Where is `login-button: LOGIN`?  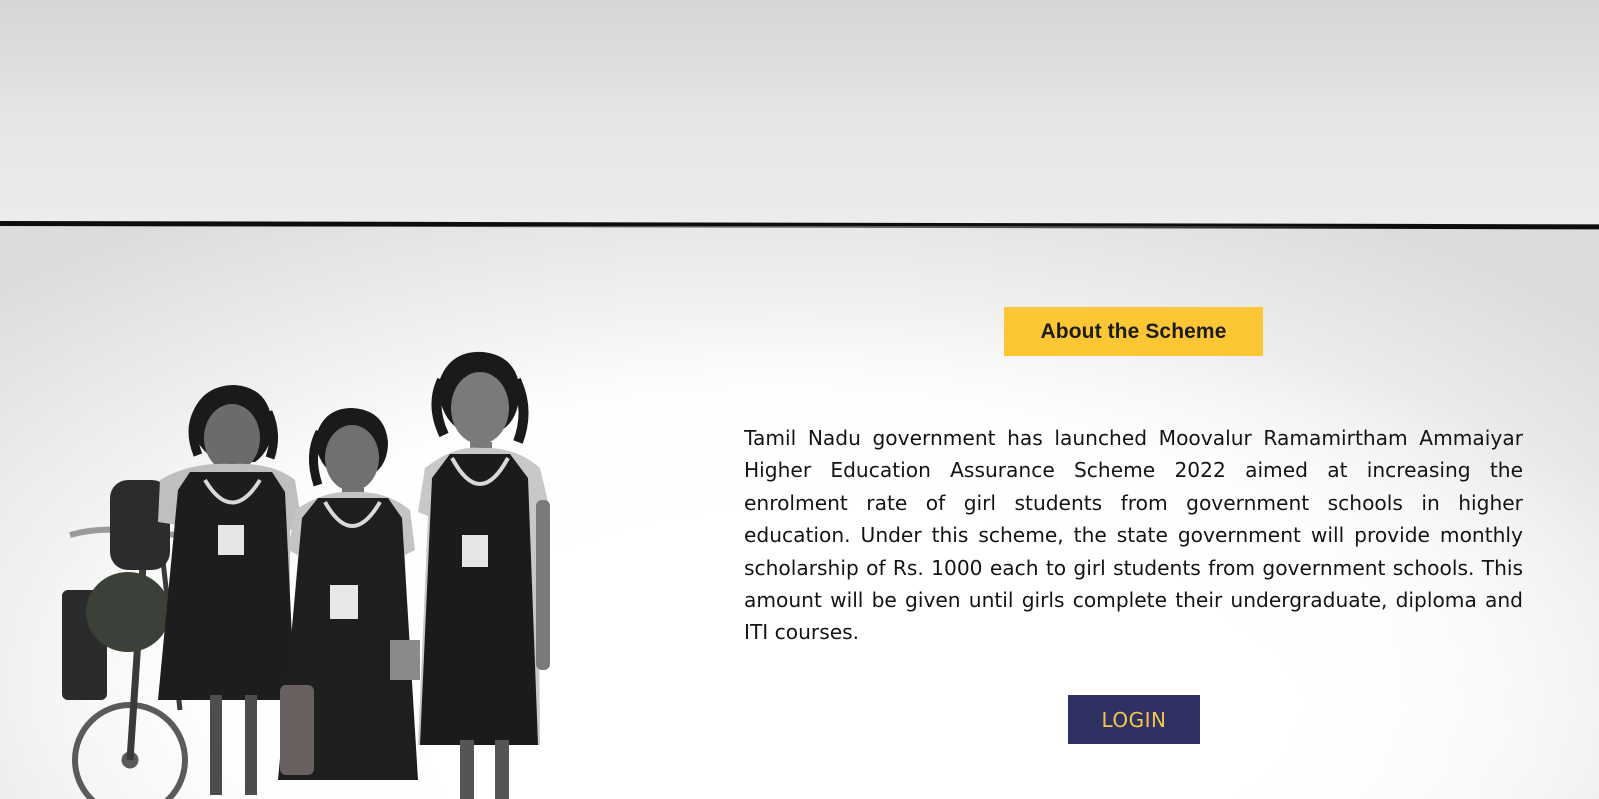
login-button: LOGIN is located at coordinates (1134, 719).